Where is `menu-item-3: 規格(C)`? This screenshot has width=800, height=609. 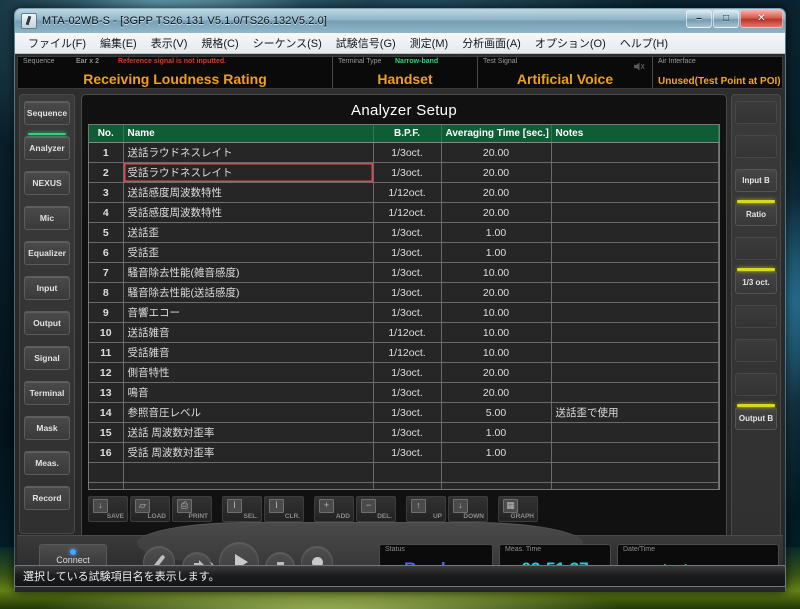 menu-item-3: 規格(C) is located at coordinates (219, 43).